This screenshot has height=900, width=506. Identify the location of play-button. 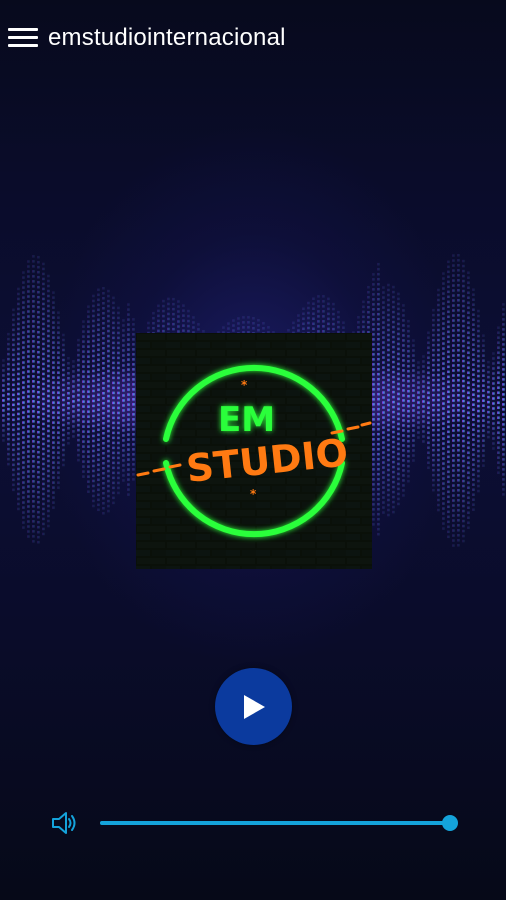
(253, 706).